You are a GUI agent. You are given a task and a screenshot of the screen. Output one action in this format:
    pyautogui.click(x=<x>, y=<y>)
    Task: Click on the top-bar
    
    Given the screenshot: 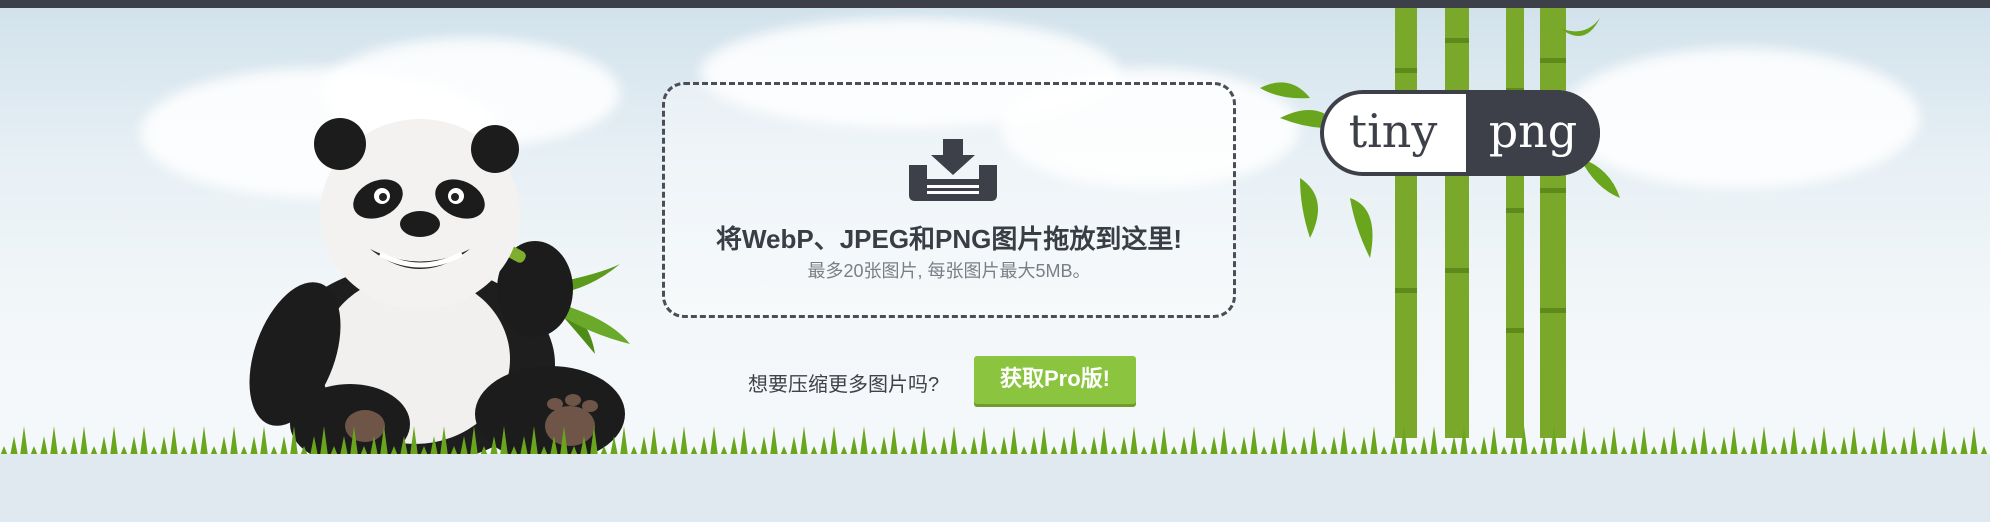 What is the action you would take?
    pyautogui.click(x=995, y=4)
    